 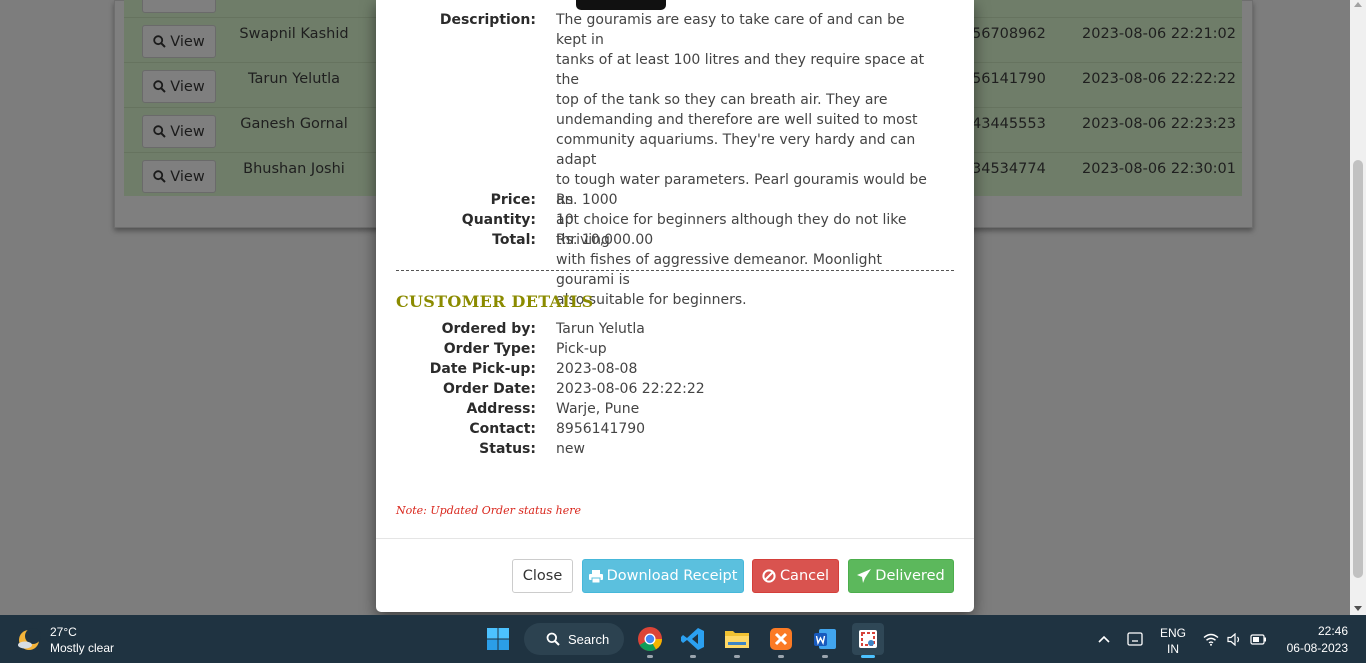 What do you see at coordinates (605, 240) in the screenshot?
I see `total-value: Rs. 10,000.00` at bounding box center [605, 240].